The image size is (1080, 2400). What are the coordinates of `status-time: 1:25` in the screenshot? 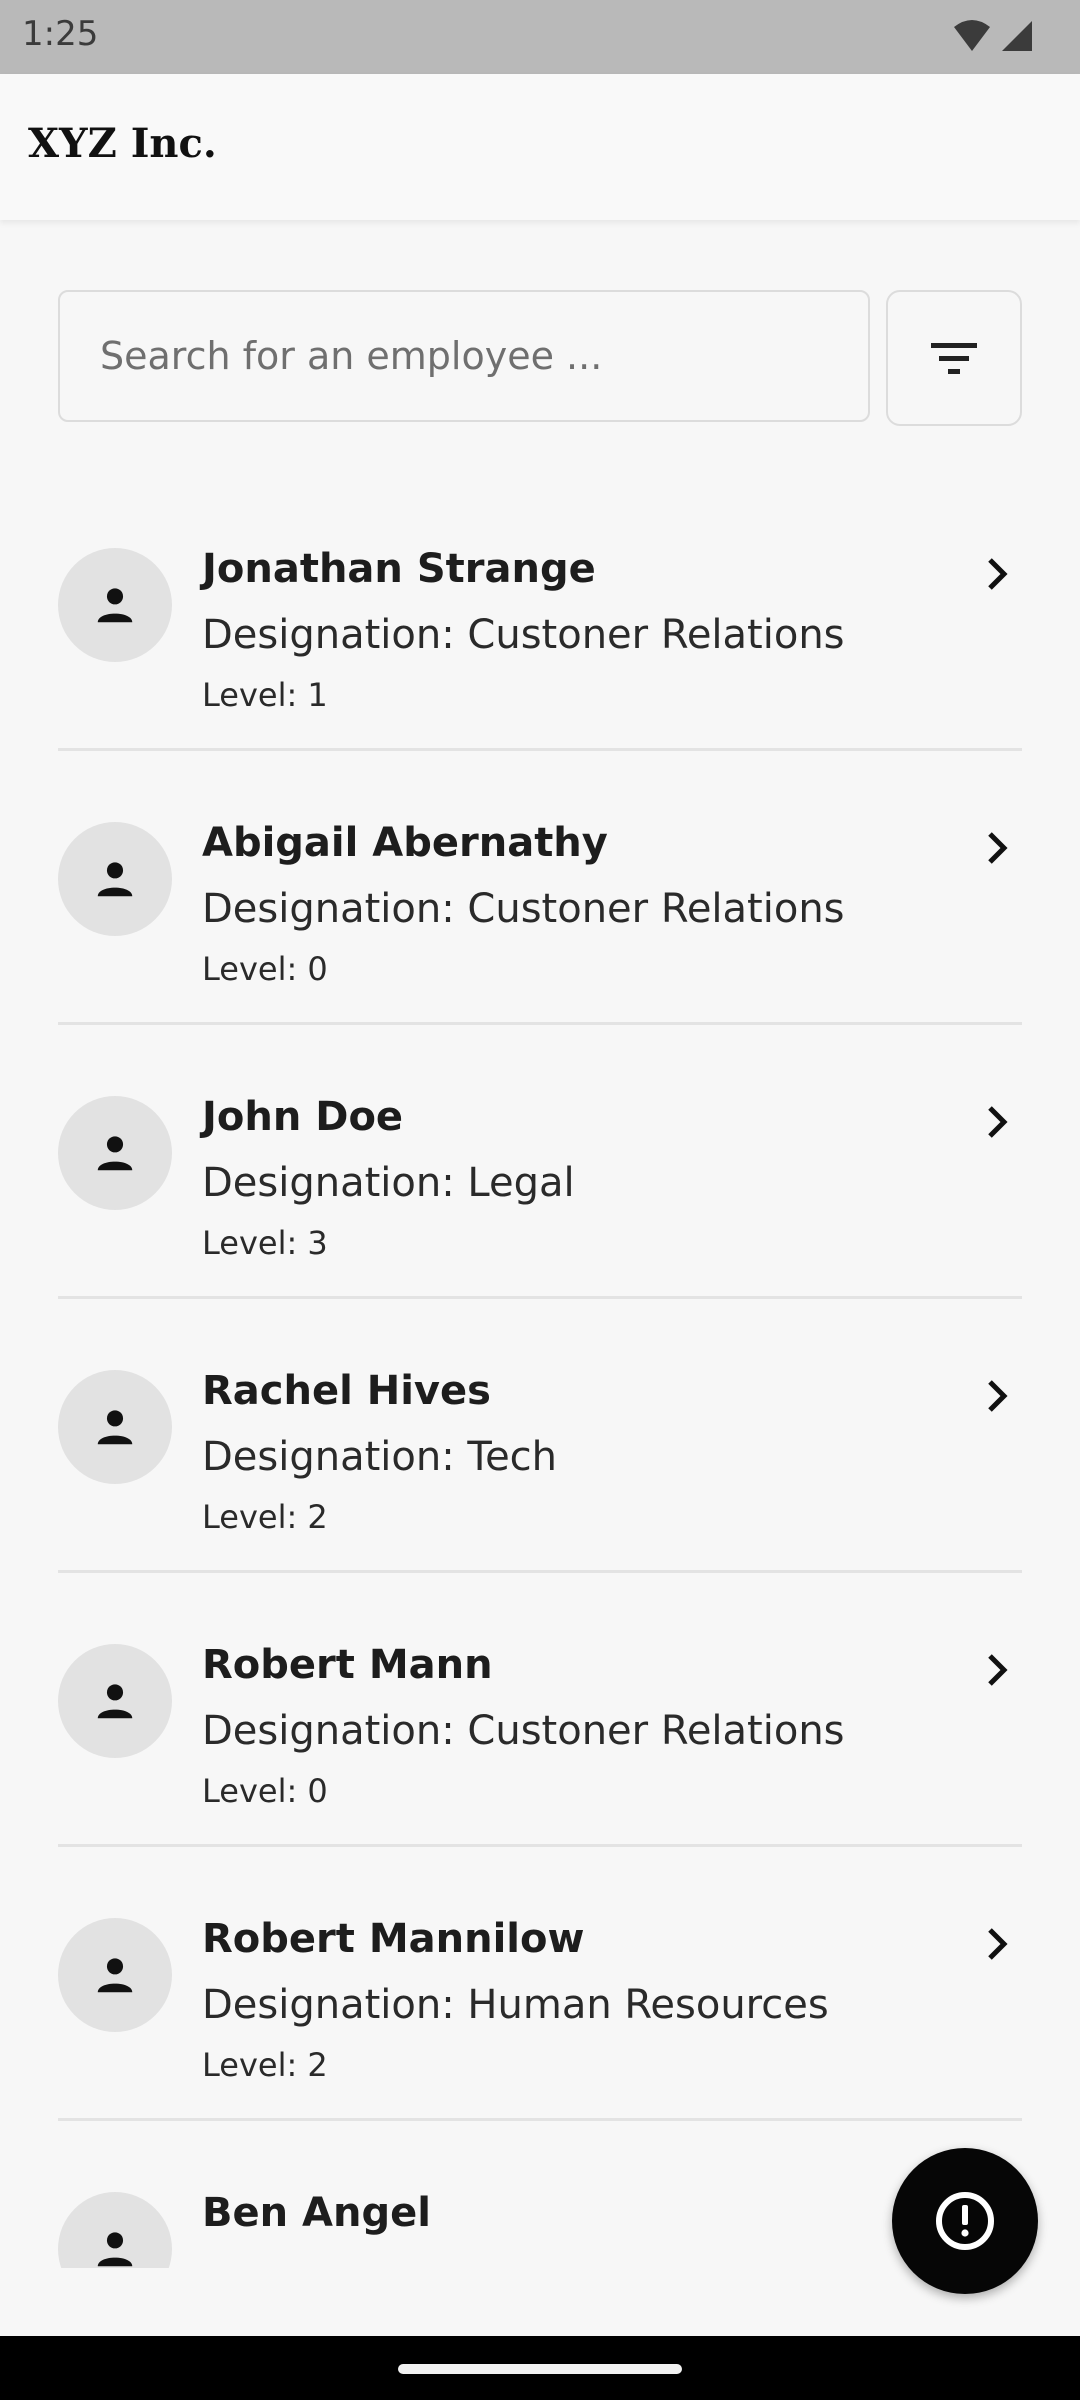 It's located at (60, 34).